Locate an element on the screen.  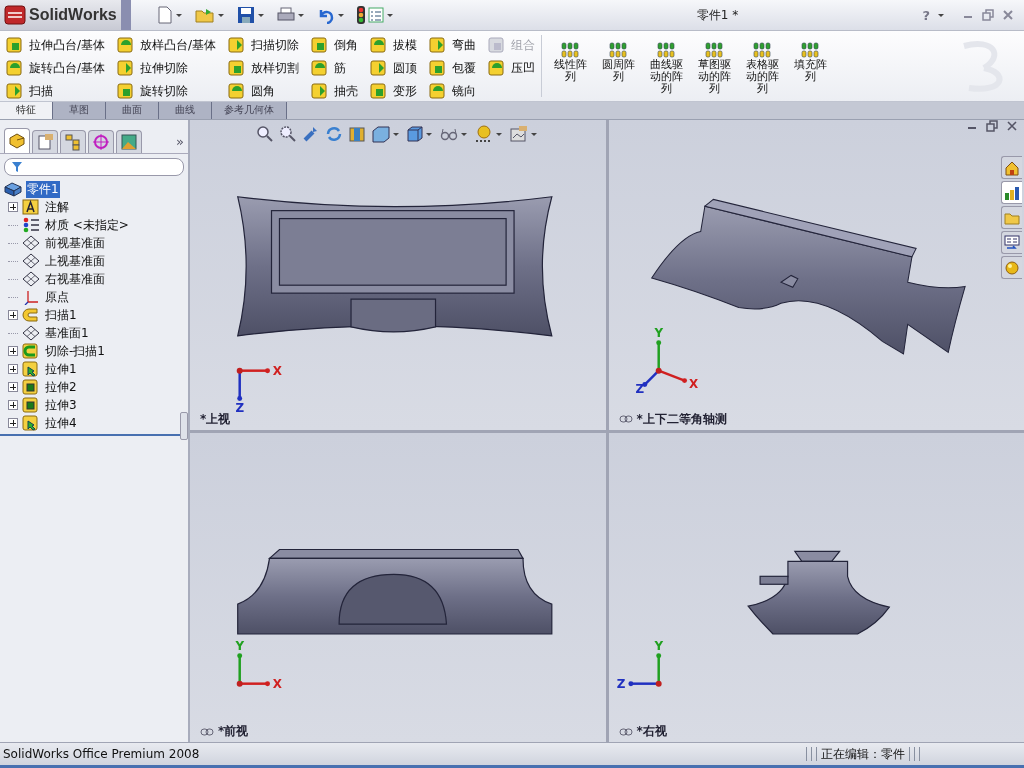
tool-button: 圆角 is located at coordinates (264, 91).